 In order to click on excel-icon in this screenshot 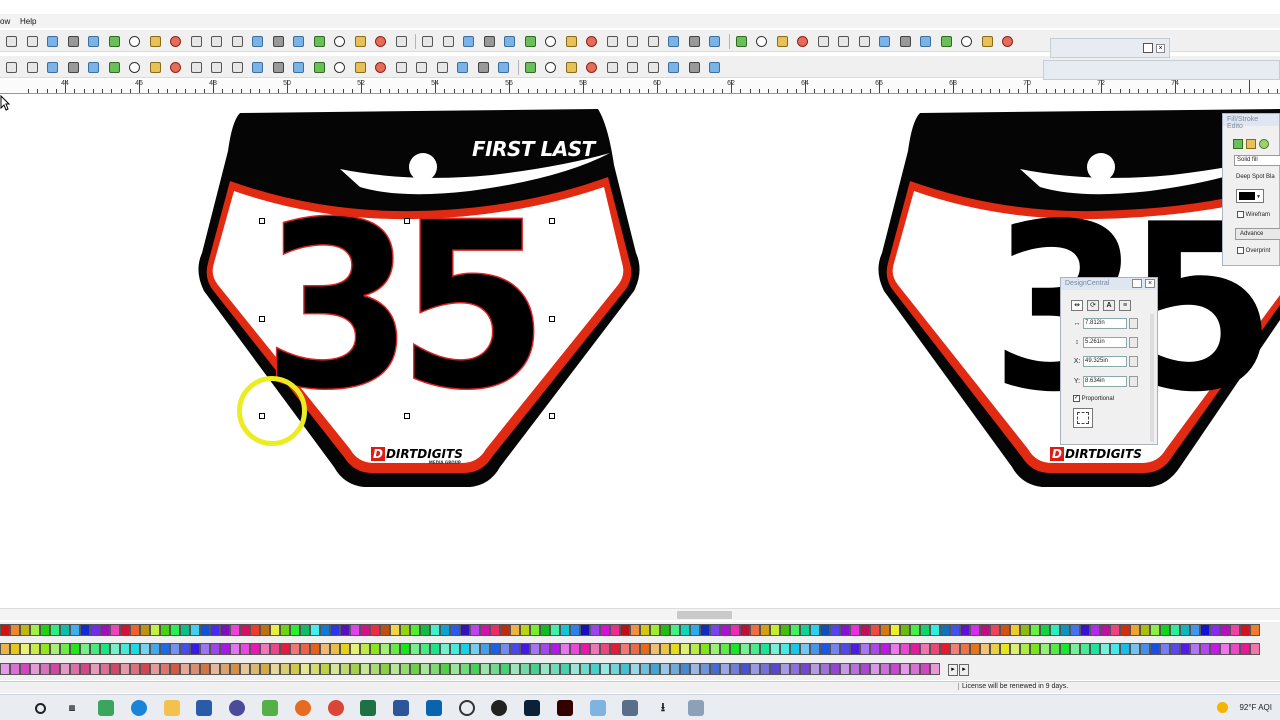, I will do `click(368, 708)`.